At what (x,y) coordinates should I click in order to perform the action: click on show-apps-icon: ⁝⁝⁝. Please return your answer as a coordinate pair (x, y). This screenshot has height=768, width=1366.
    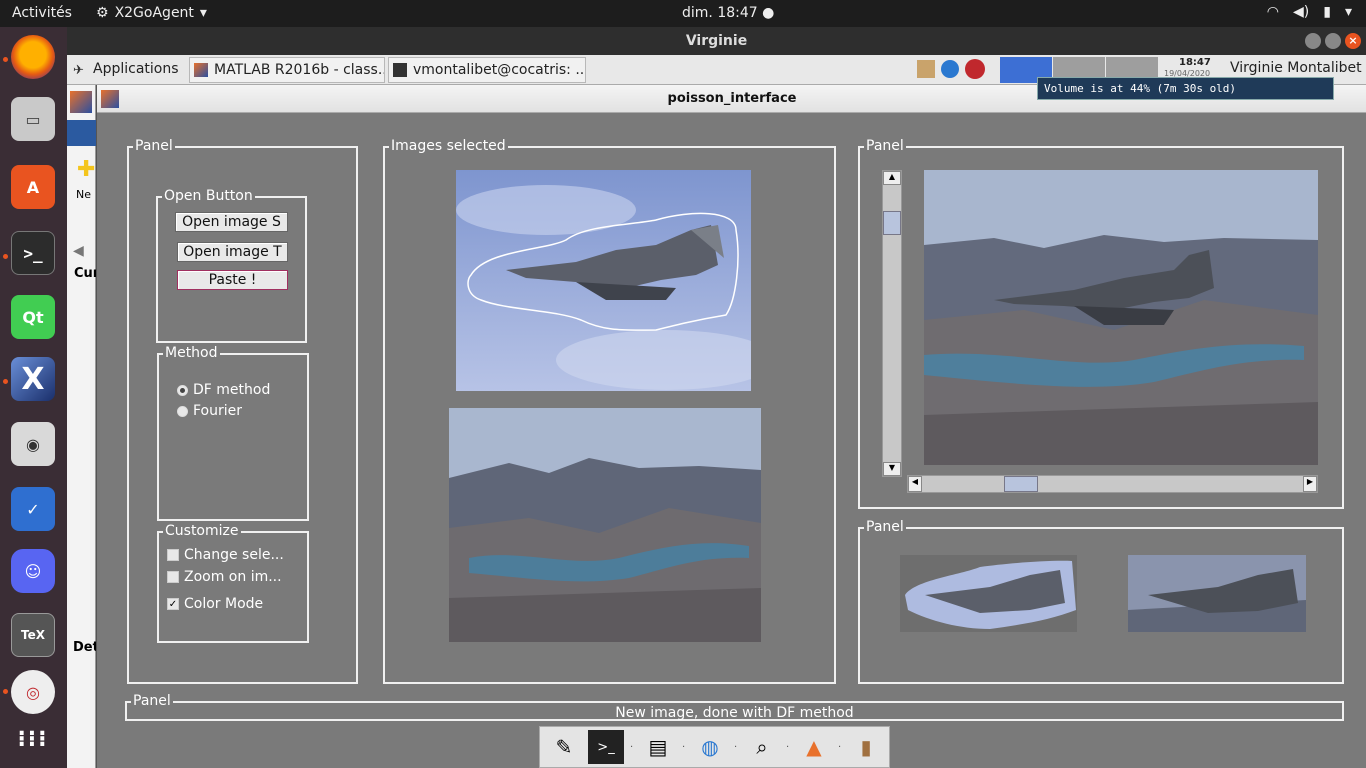
    Looking at the image, I should click on (33, 739).